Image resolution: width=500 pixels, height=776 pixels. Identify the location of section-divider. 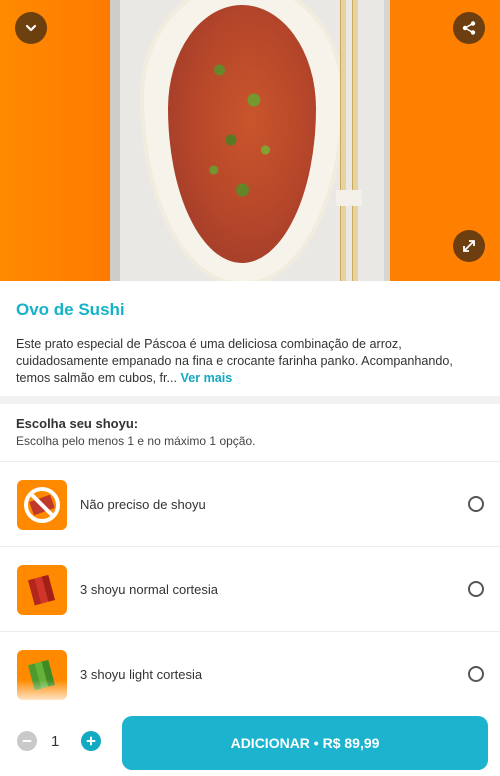
(250, 400).